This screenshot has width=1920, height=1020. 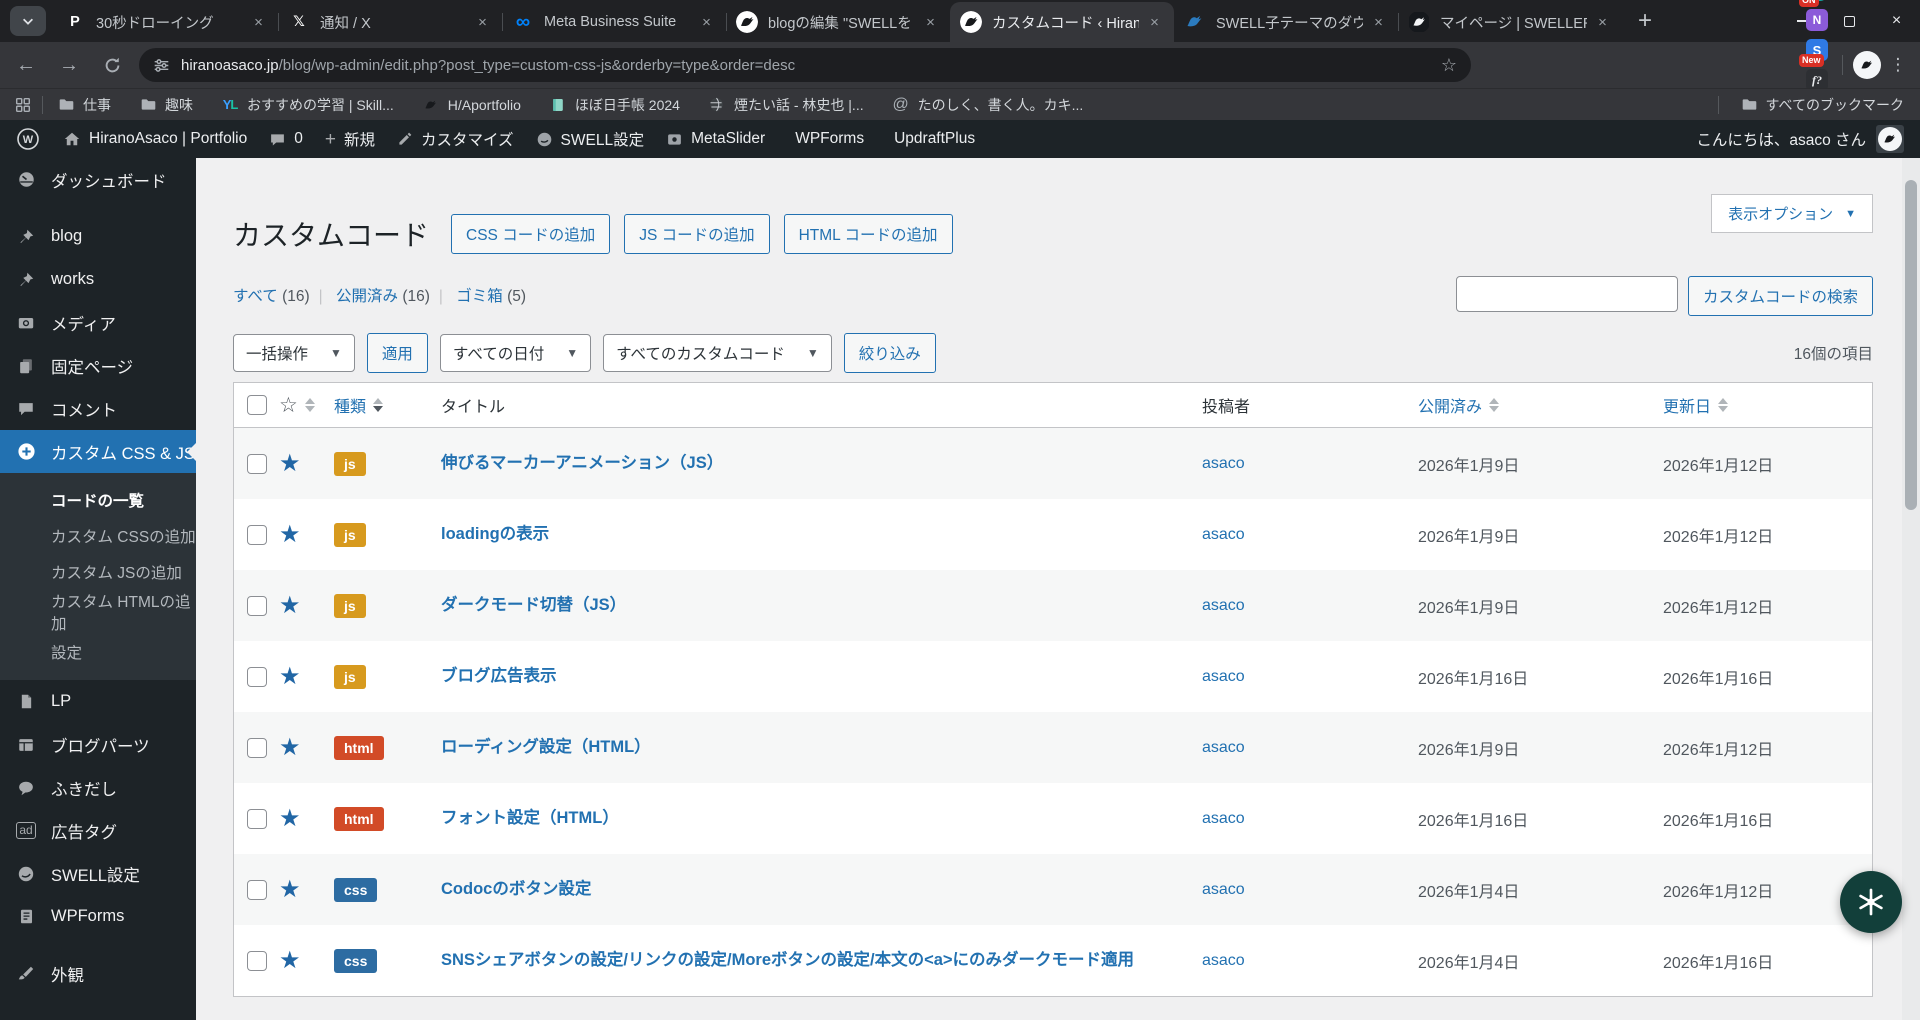 I want to click on row-title-link: ローディング設定（HTML）, so click(x=546, y=747).